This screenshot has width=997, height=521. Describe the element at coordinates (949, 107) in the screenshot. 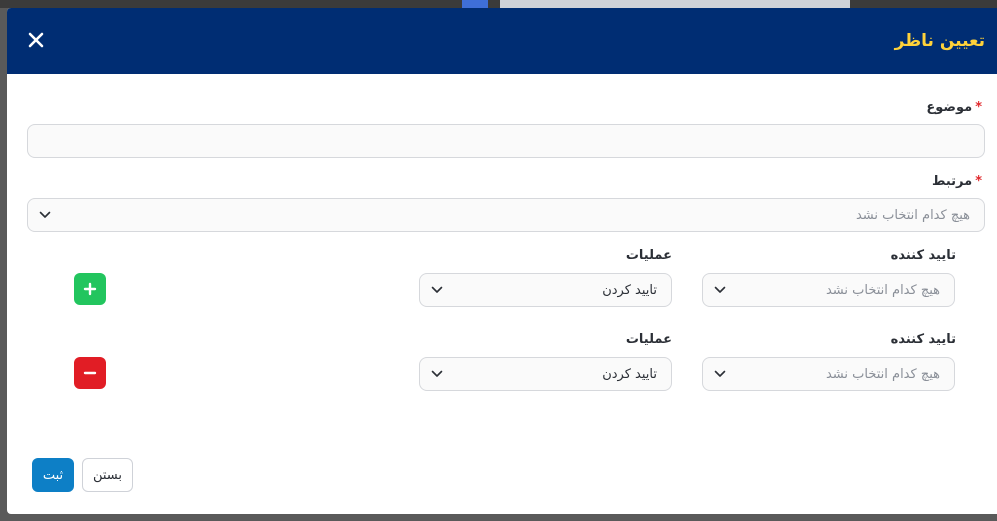

I see `subject-label-text: موضوع` at that location.